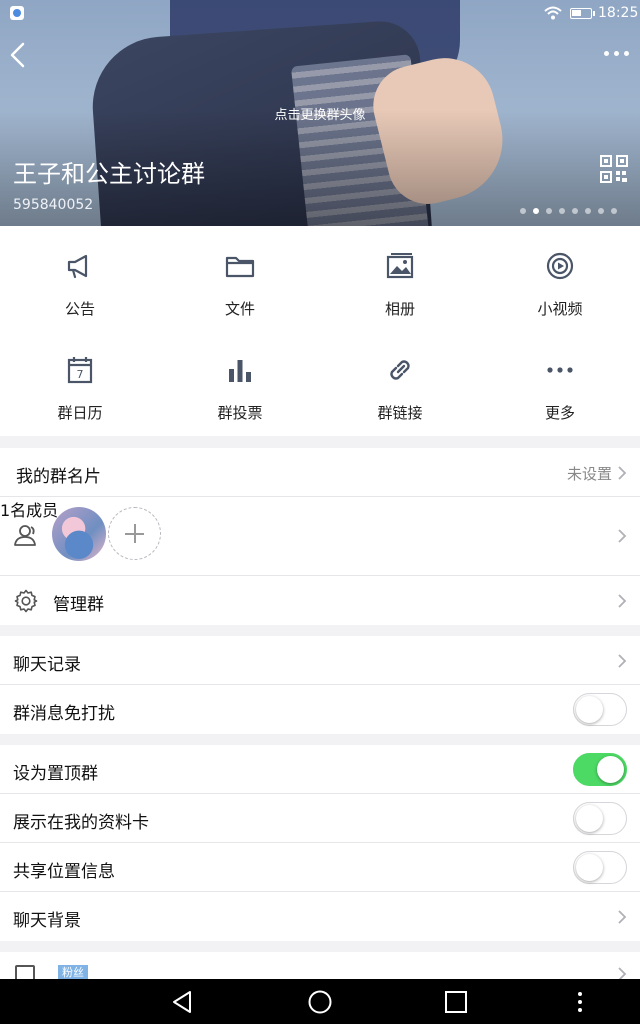 The width and height of the screenshot is (640, 1024). What do you see at coordinates (320, 818) in the screenshot?
I see `show-in-profile-row: 展示在我的资料卡` at bounding box center [320, 818].